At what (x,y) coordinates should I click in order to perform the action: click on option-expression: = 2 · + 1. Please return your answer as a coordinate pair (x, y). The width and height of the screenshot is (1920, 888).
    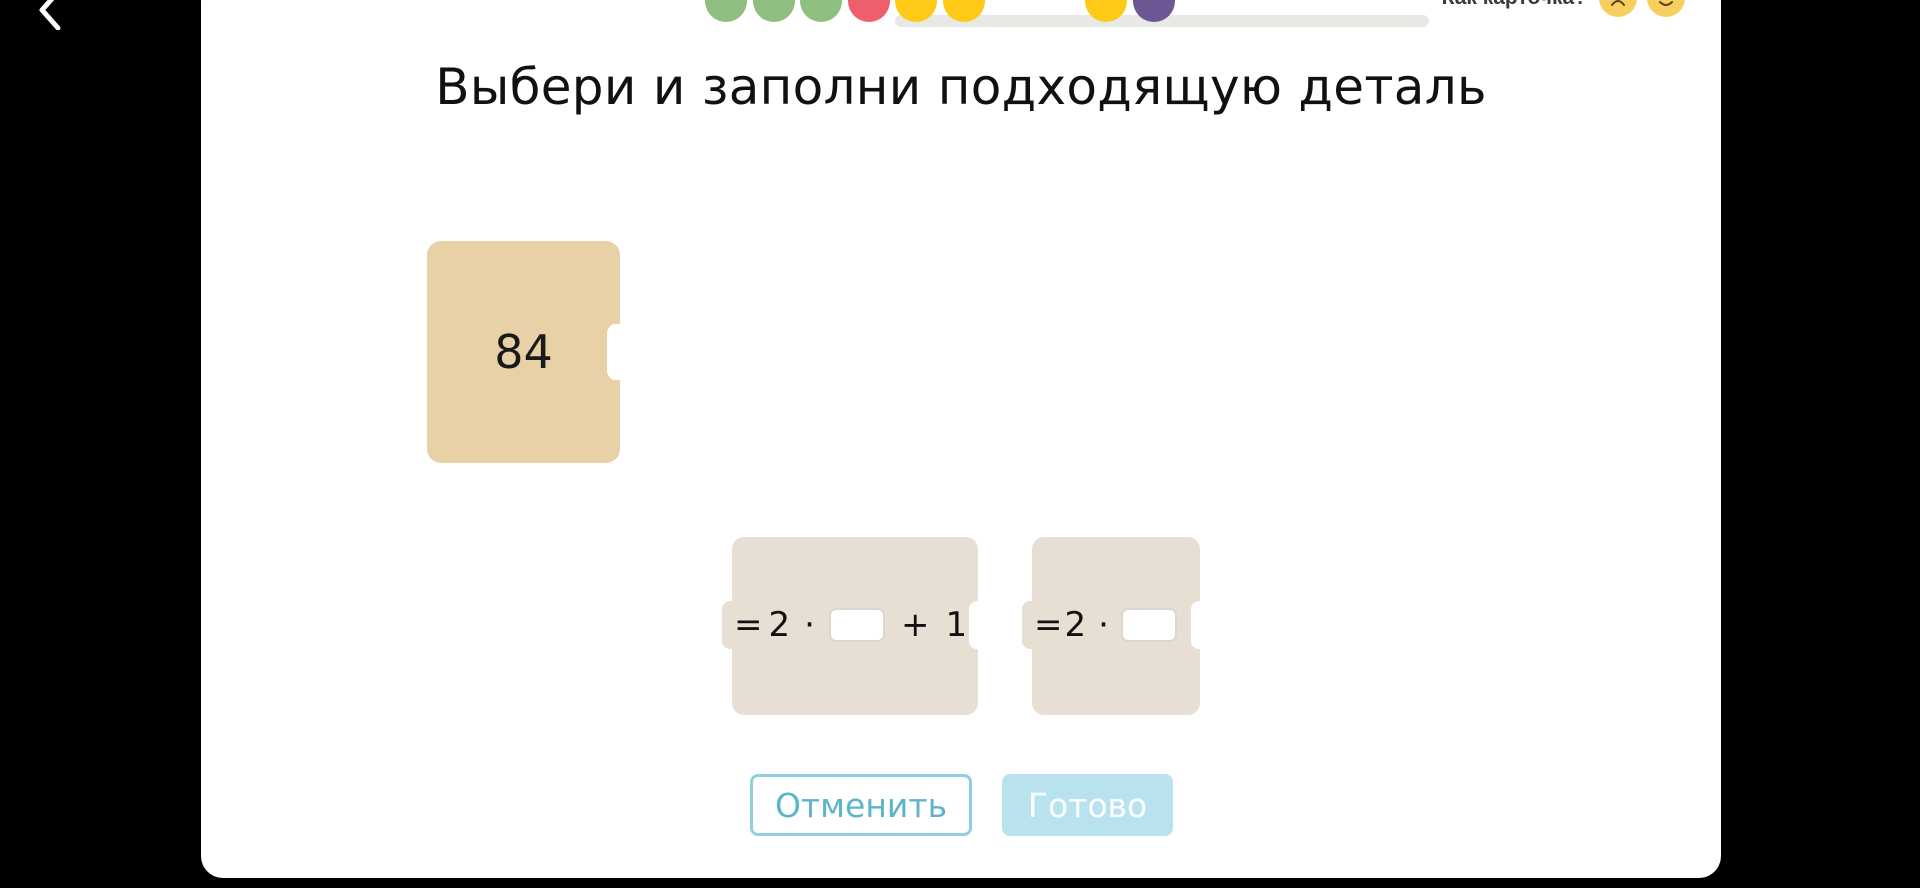
    Looking at the image, I should click on (850, 625).